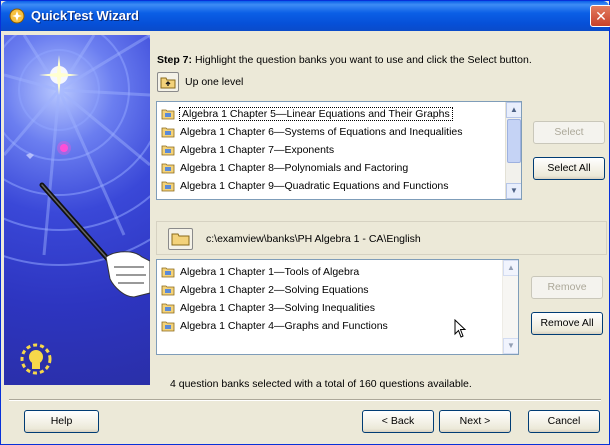 The image size is (610, 445). What do you see at coordinates (569, 168) in the screenshot?
I see `select-all-button: Select All` at bounding box center [569, 168].